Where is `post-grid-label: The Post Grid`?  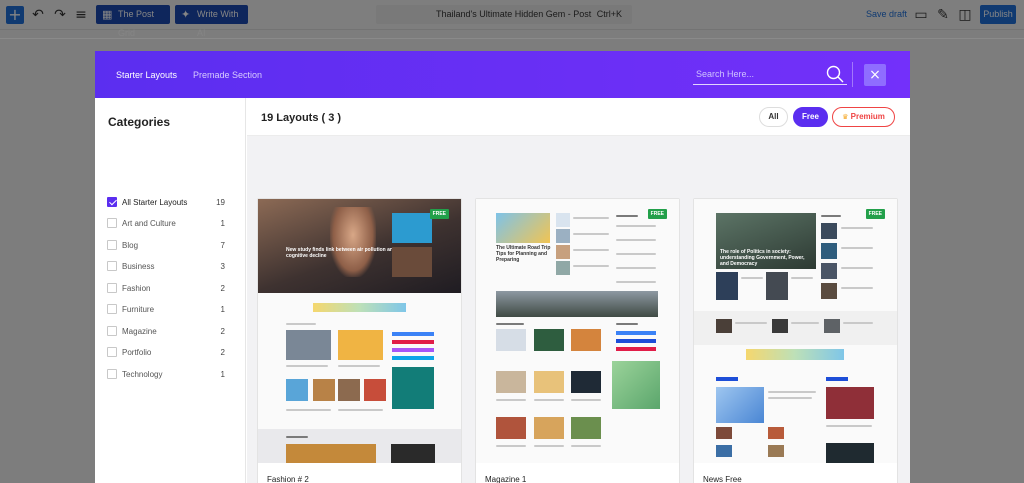 post-grid-label: The Post Grid is located at coordinates (136, 23).